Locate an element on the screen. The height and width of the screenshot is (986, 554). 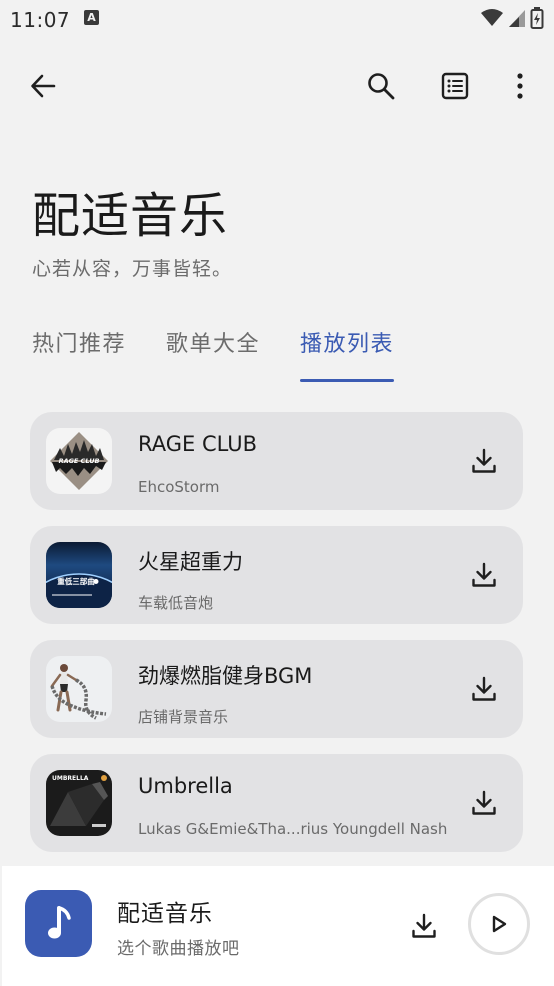
music-note-icon is located at coordinates (59, 921).